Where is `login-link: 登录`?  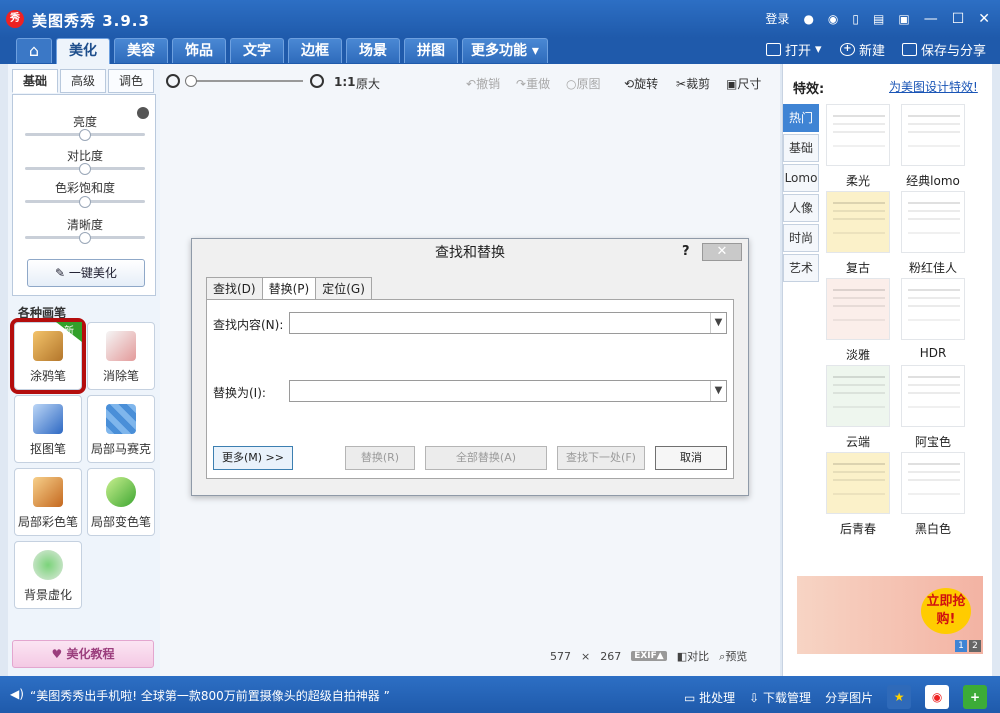
login-link: 登录 is located at coordinates (777, 18).